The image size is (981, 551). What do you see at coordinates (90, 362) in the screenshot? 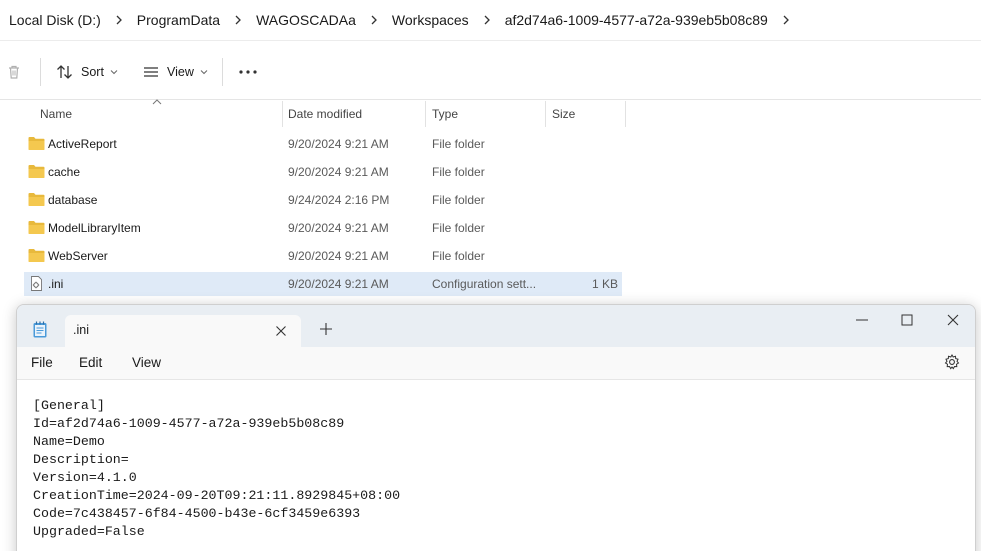
I see `menu-edit: Edit` at bounding box center [90, 362].